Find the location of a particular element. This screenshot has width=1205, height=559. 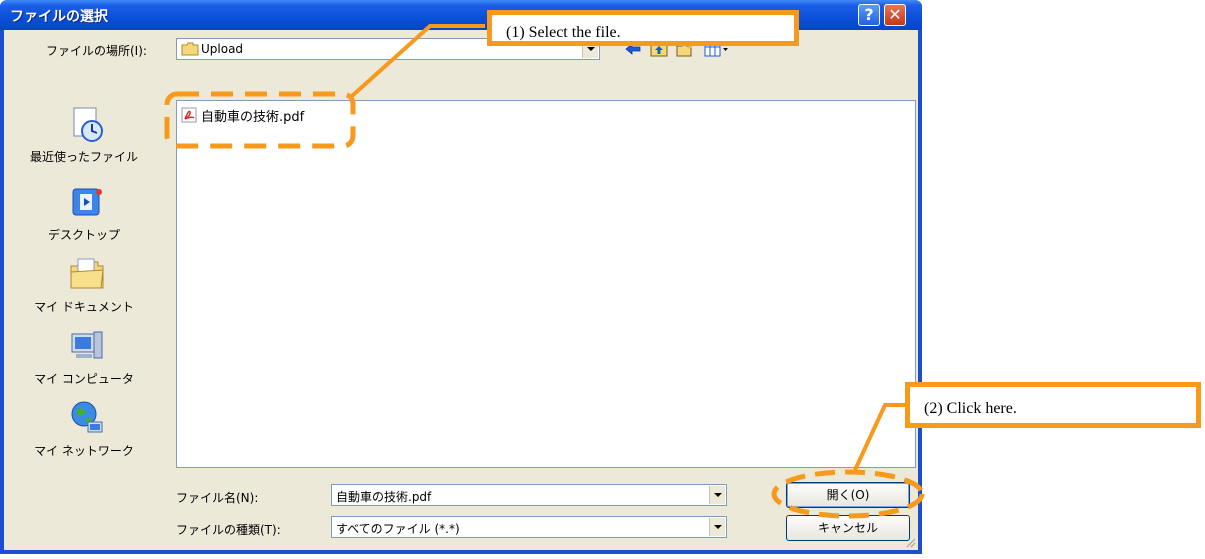

step1-text: (1) Select the file. is located at coordinates (563, 32).